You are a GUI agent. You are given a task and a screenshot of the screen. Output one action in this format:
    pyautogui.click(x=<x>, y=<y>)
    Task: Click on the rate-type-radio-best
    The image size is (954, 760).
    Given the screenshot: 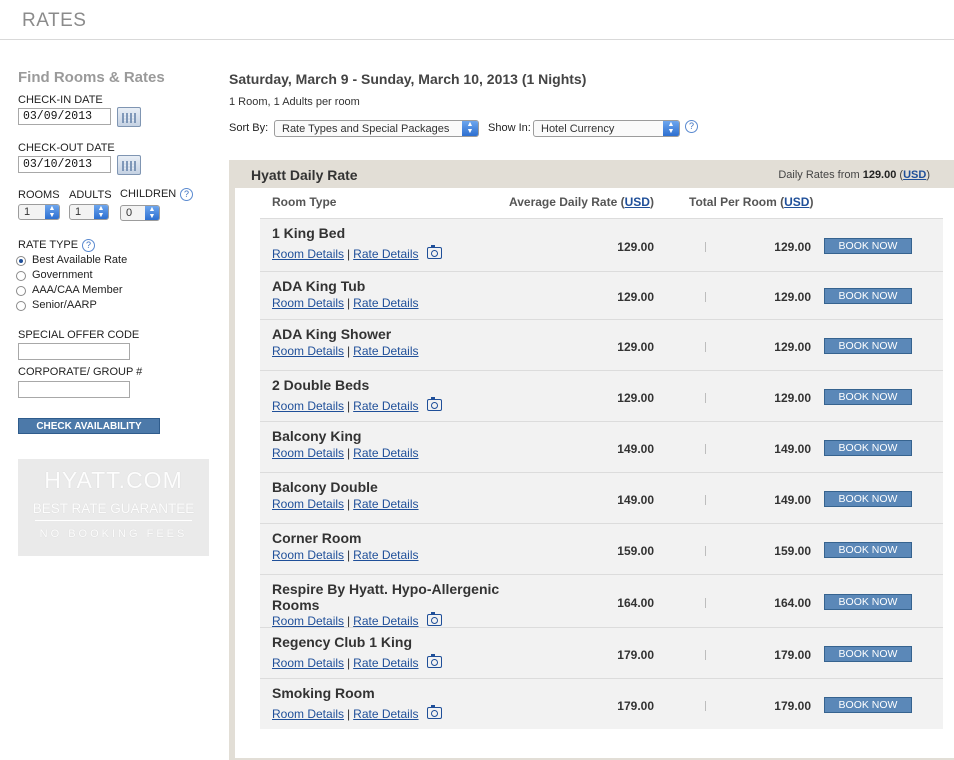 What is the action you would take?
    pyautogui.click(x=21, y=261)
    